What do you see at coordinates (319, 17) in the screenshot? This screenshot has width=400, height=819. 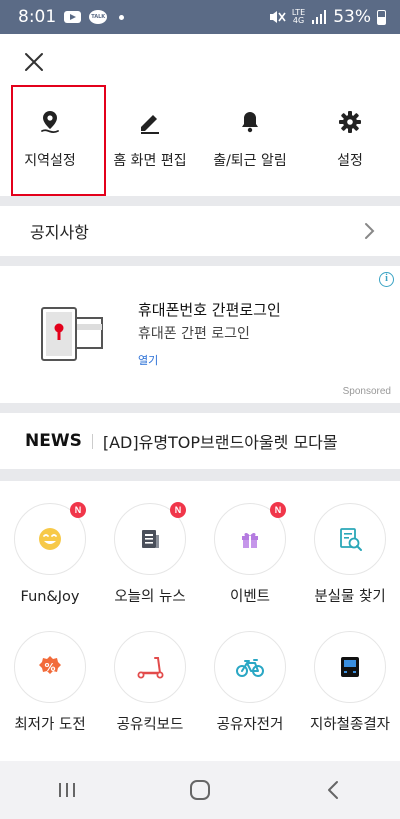 I see `signal-icon` at bounding box center [319, 17].